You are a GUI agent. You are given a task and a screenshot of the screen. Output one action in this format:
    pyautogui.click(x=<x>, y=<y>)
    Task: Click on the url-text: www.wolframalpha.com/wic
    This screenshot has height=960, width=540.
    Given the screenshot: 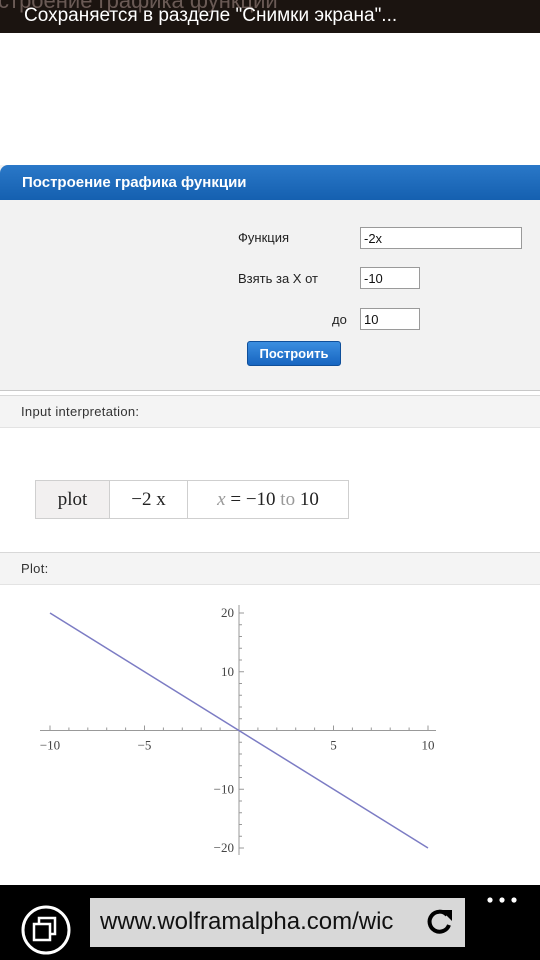 What is the action you would take?
    pyautogui.click(x=247, y=921)
    